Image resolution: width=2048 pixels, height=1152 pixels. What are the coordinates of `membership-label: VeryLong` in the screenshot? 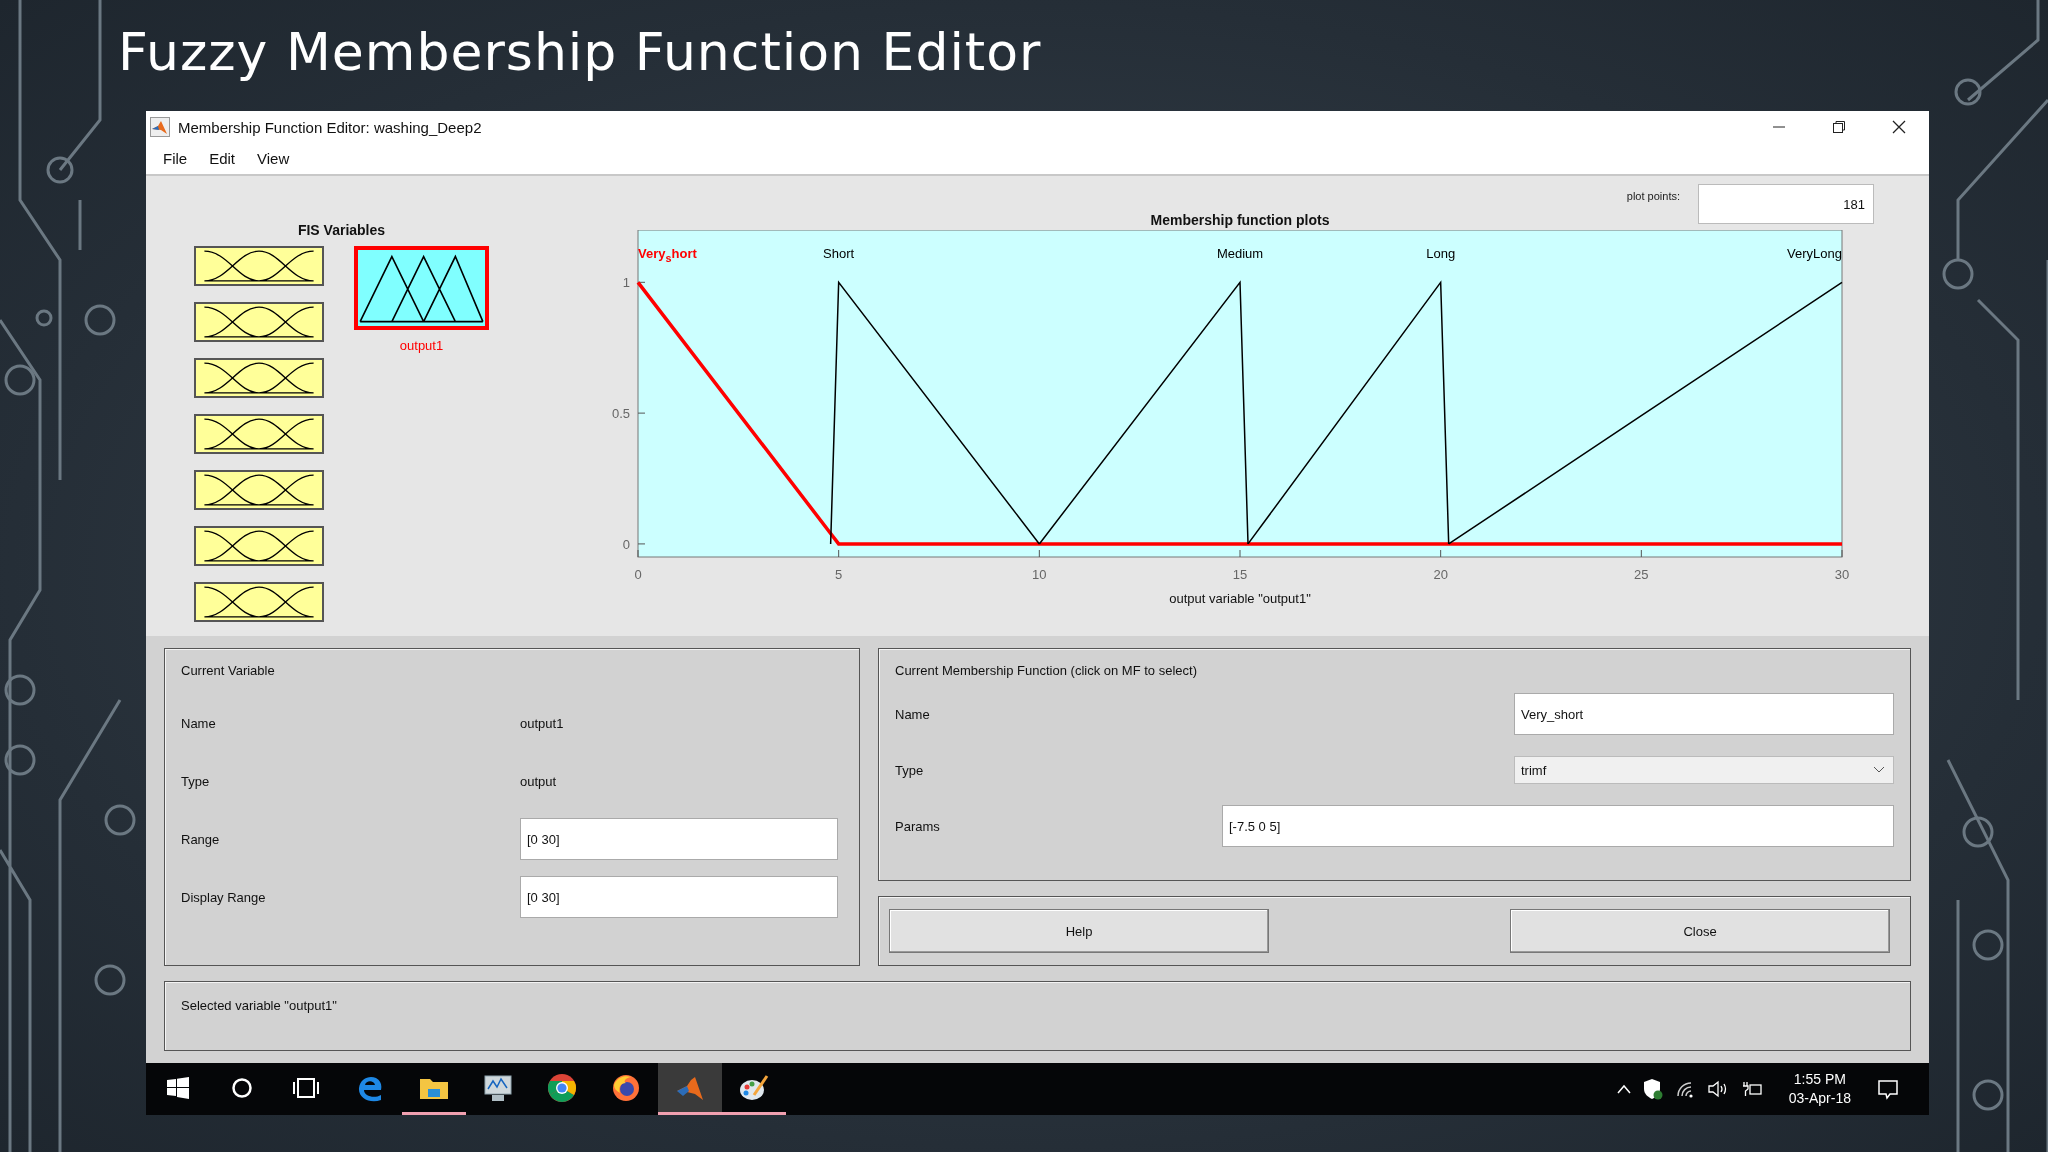 It's located at (1814, 253).